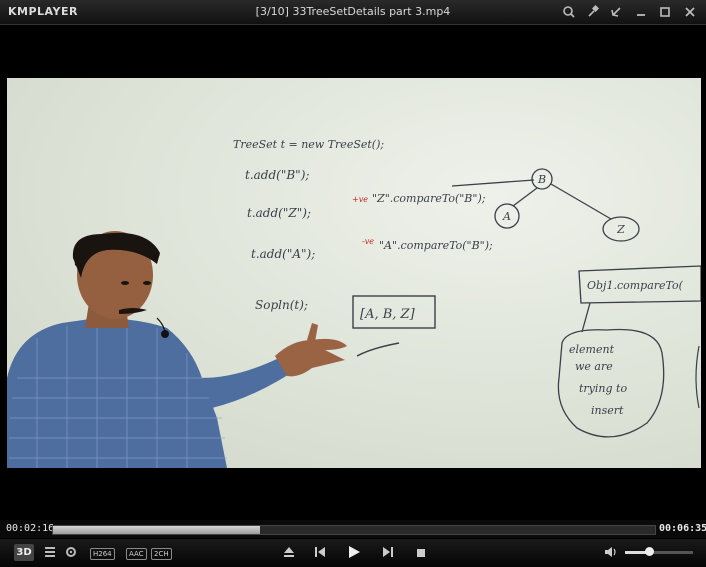 The height and width of the screenshot is (567, 706). I want to click on 3d-button: 3D, so click(24, 552).